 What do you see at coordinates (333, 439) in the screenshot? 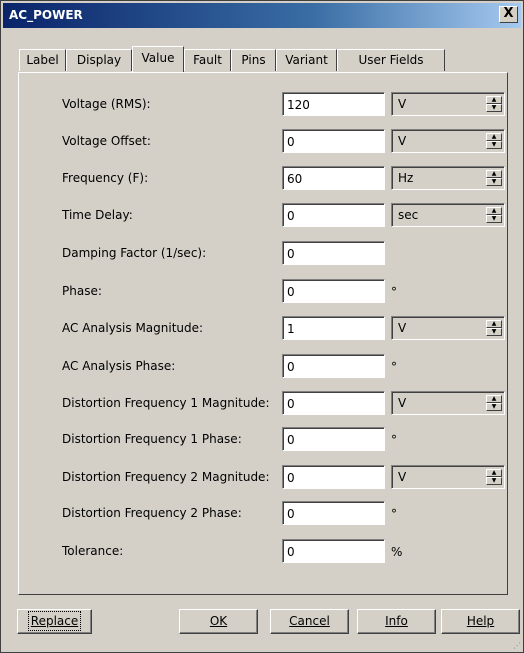
I see `distortion-1-phase-input: 0` at bounding box center [333, 439].